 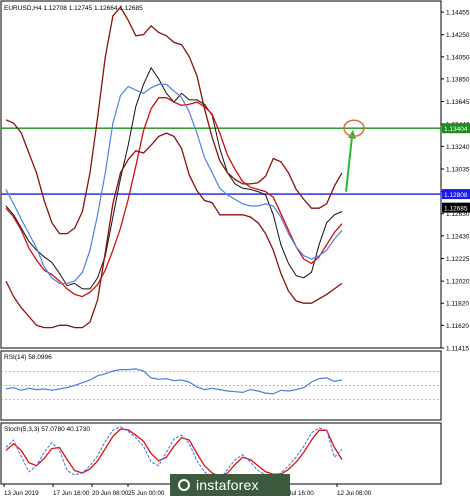 I want to click on rsi-label: RSI(14) 58.0996, so click(x=28, y=357).